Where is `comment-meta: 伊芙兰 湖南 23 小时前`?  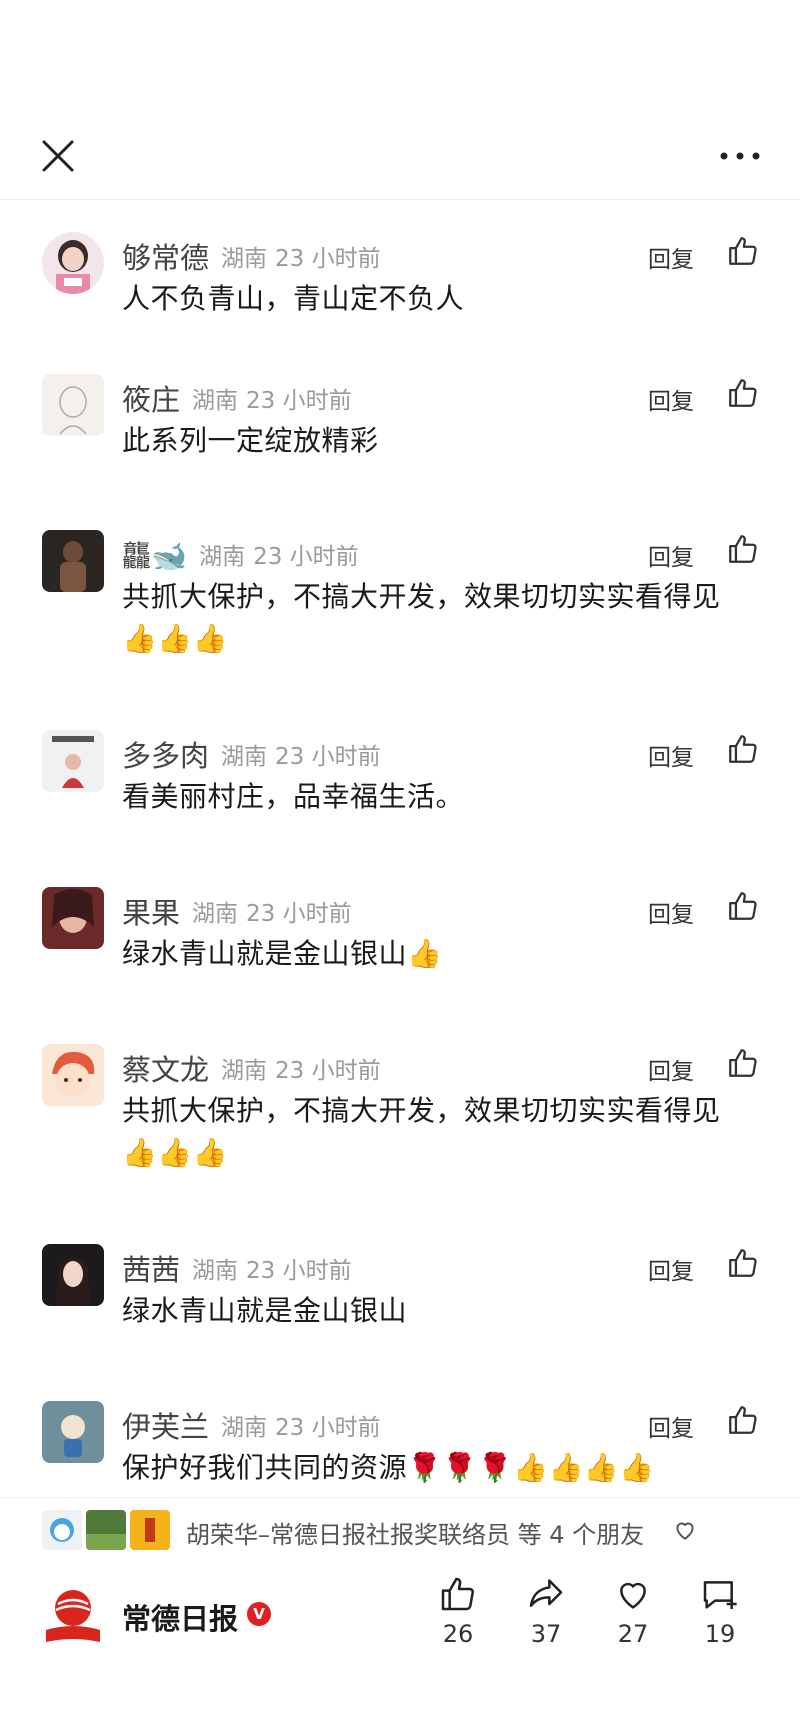 comment-meta: 伊芙兰 湖南 23 小时前 is located at coordinates (251, 1425).